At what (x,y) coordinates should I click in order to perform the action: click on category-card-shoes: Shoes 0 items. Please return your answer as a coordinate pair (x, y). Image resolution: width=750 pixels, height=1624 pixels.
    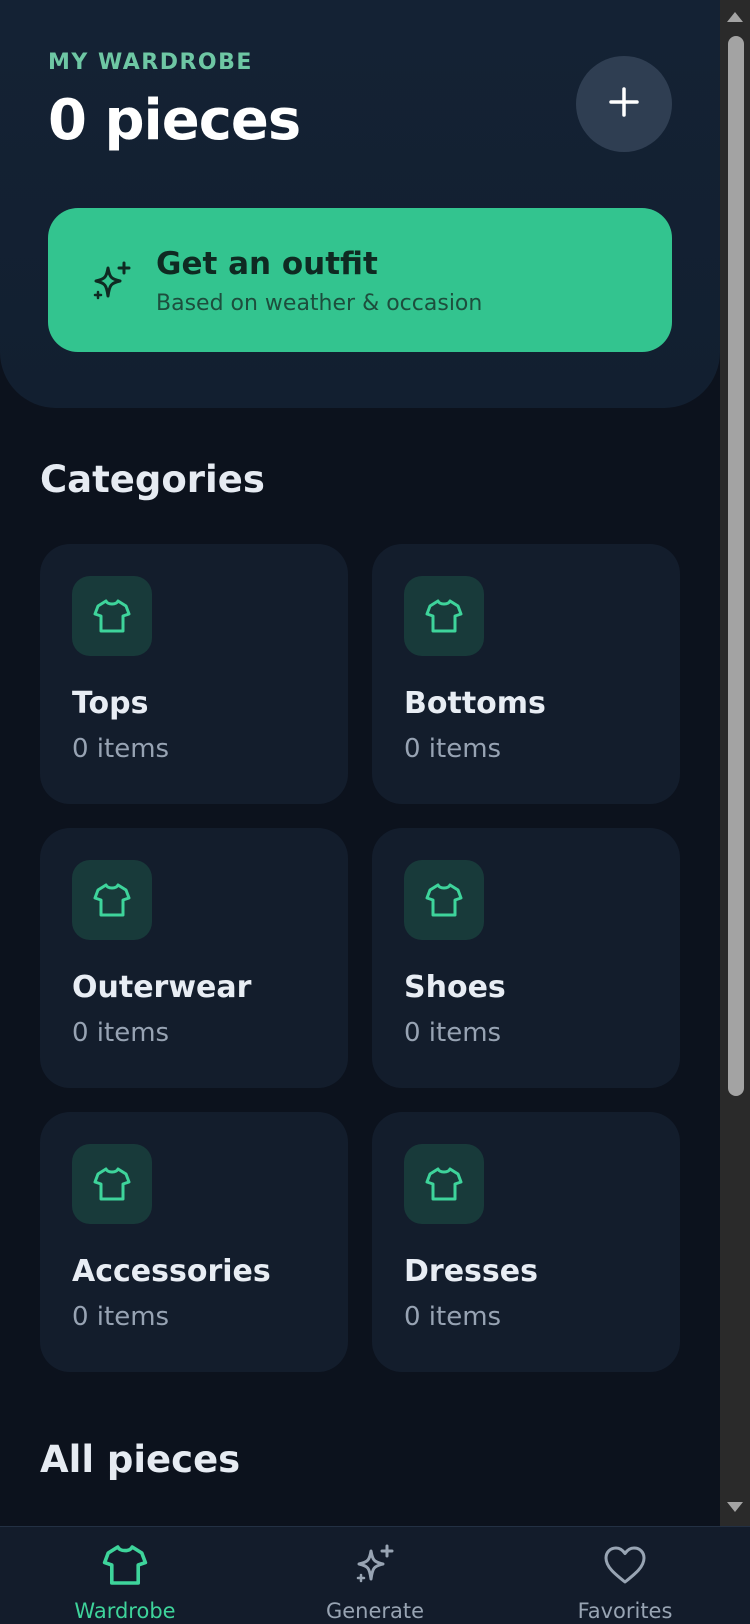
    Looking at the image, I should click on (526, 958).